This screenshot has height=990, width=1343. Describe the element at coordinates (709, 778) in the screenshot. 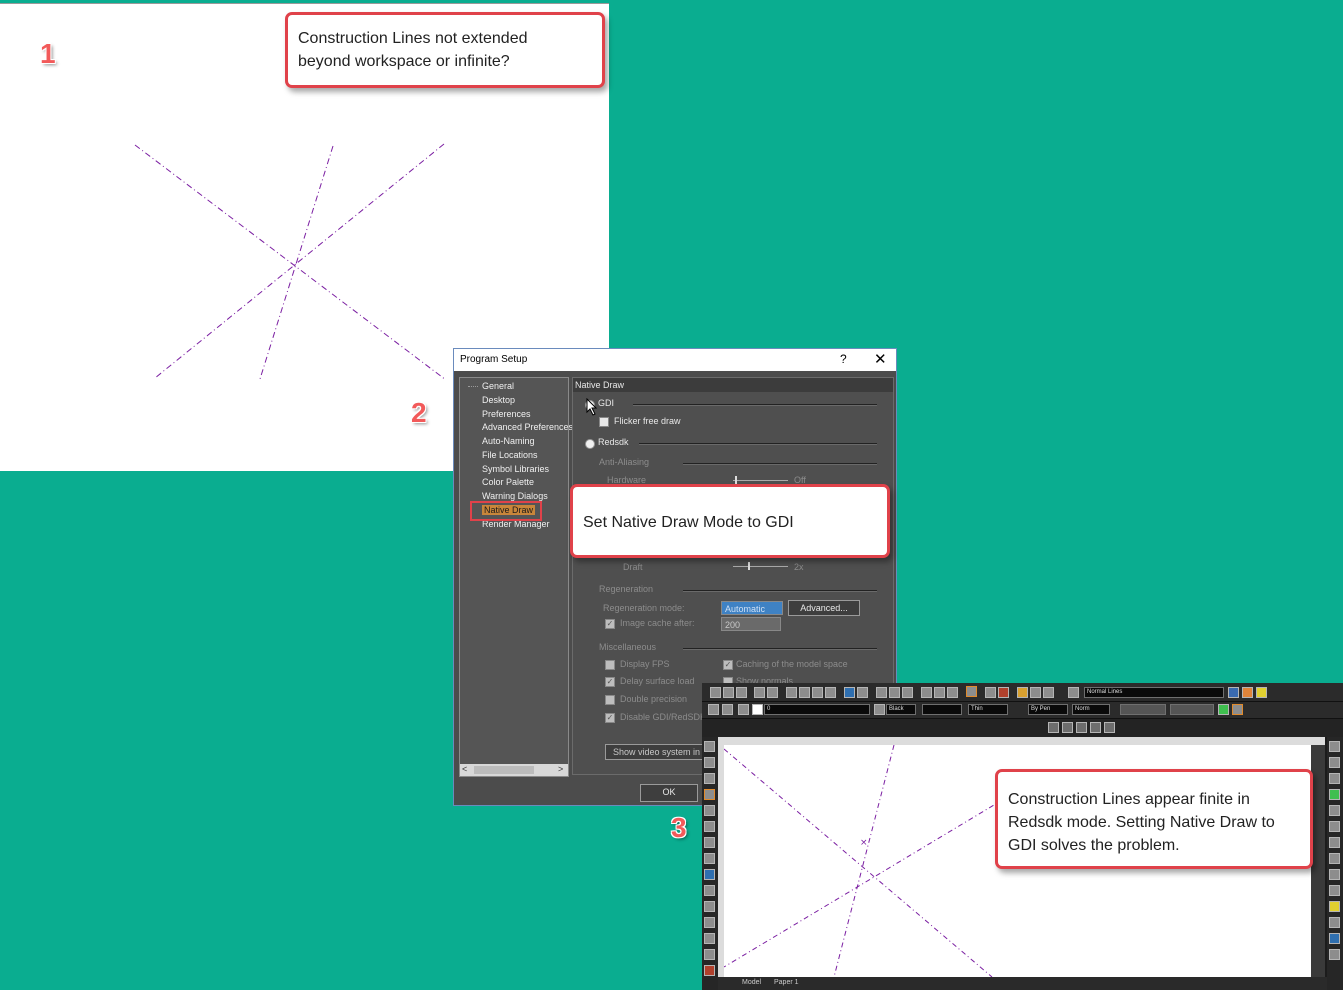

I see `line-tool-icon` at that location.